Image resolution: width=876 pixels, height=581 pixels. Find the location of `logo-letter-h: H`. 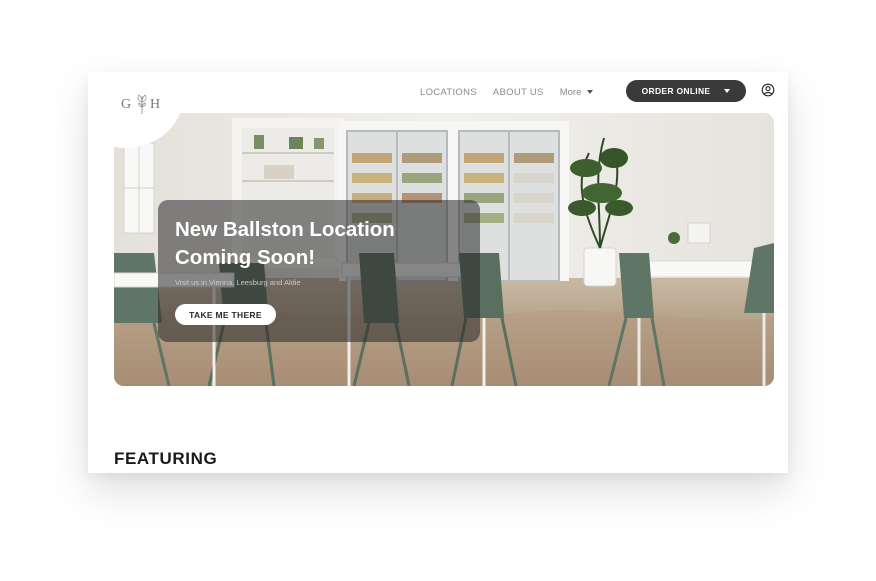

logo-letter-h: H is located at coordinates (155, 104).